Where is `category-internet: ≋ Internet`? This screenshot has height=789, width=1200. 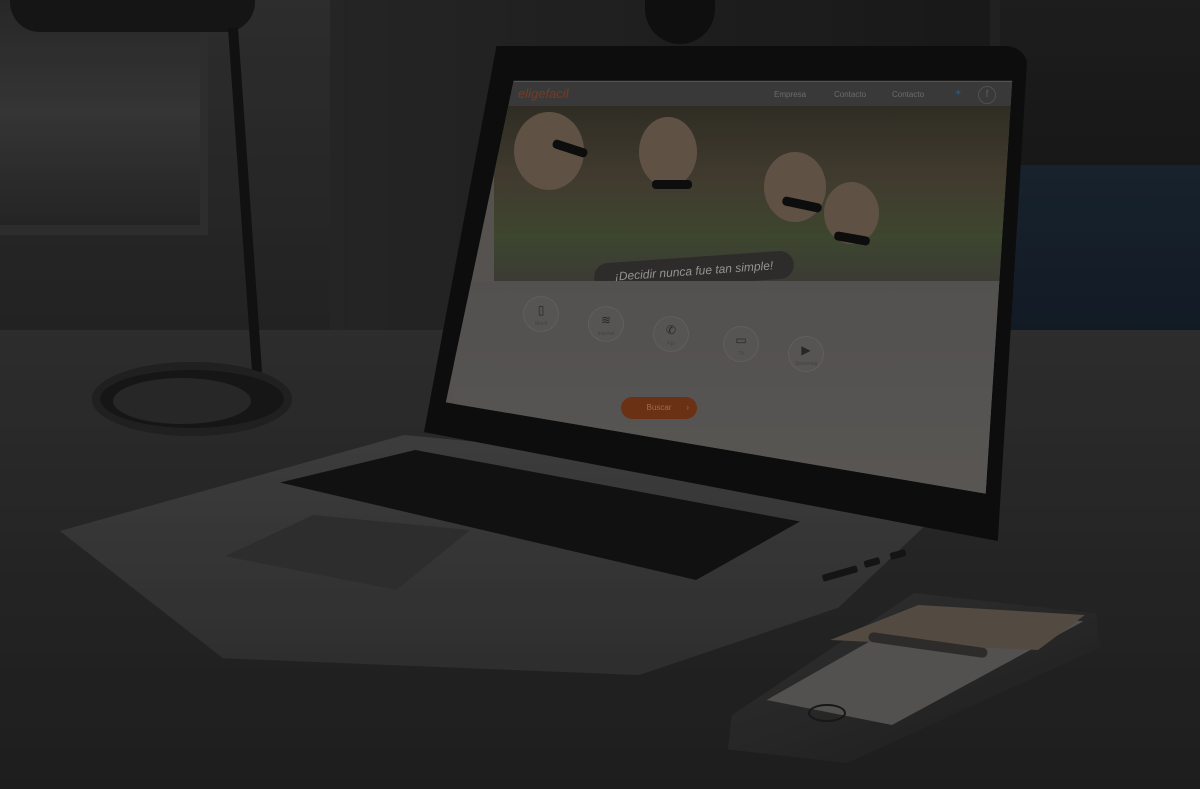 category-internet: ≋ Internet is located at coordinates (606, 324).